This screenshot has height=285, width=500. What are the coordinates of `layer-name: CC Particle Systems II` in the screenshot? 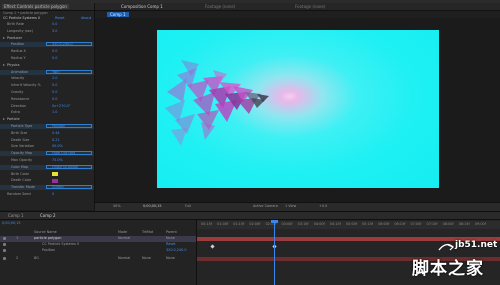 It's located at (60, 244).